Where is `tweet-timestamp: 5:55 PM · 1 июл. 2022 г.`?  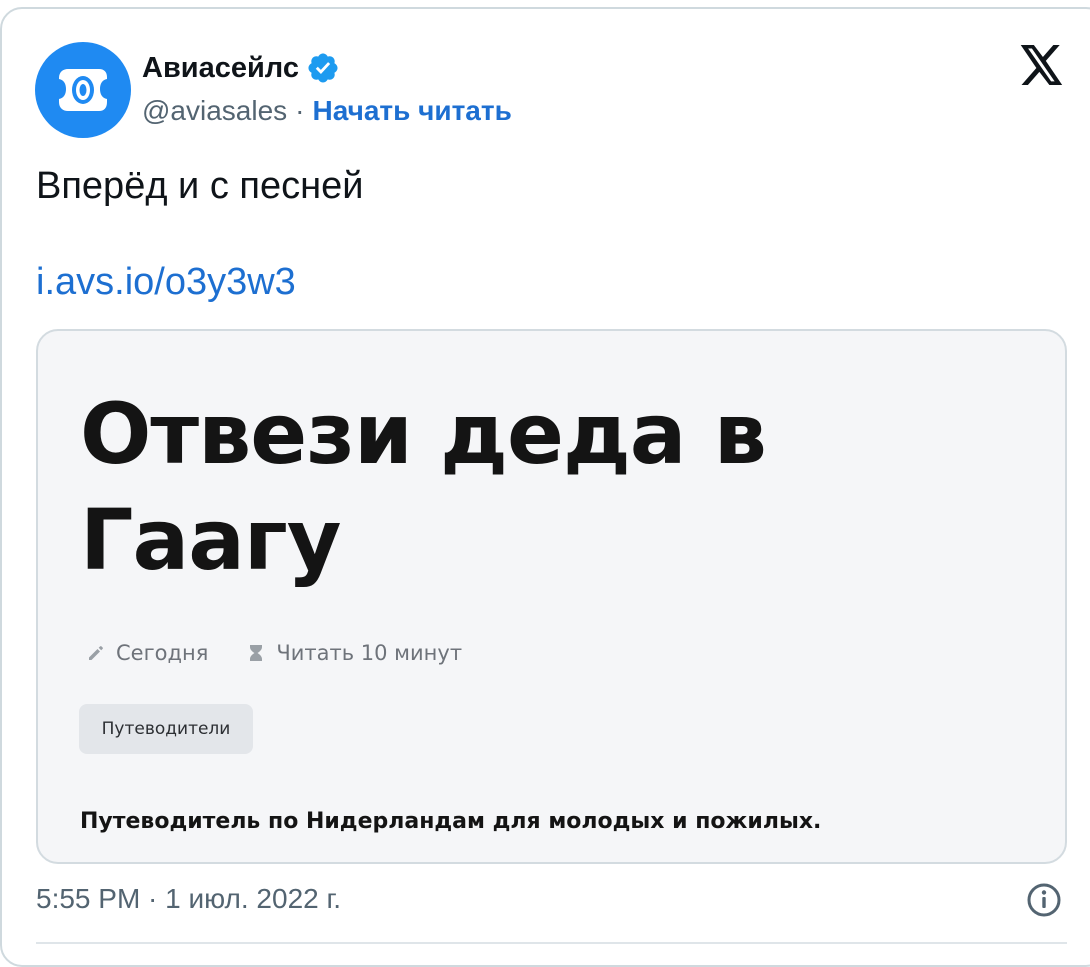
tweet-timestamp: 5:55 PM · 1 июл. 2022 г. is located at coordinates (188, 899).